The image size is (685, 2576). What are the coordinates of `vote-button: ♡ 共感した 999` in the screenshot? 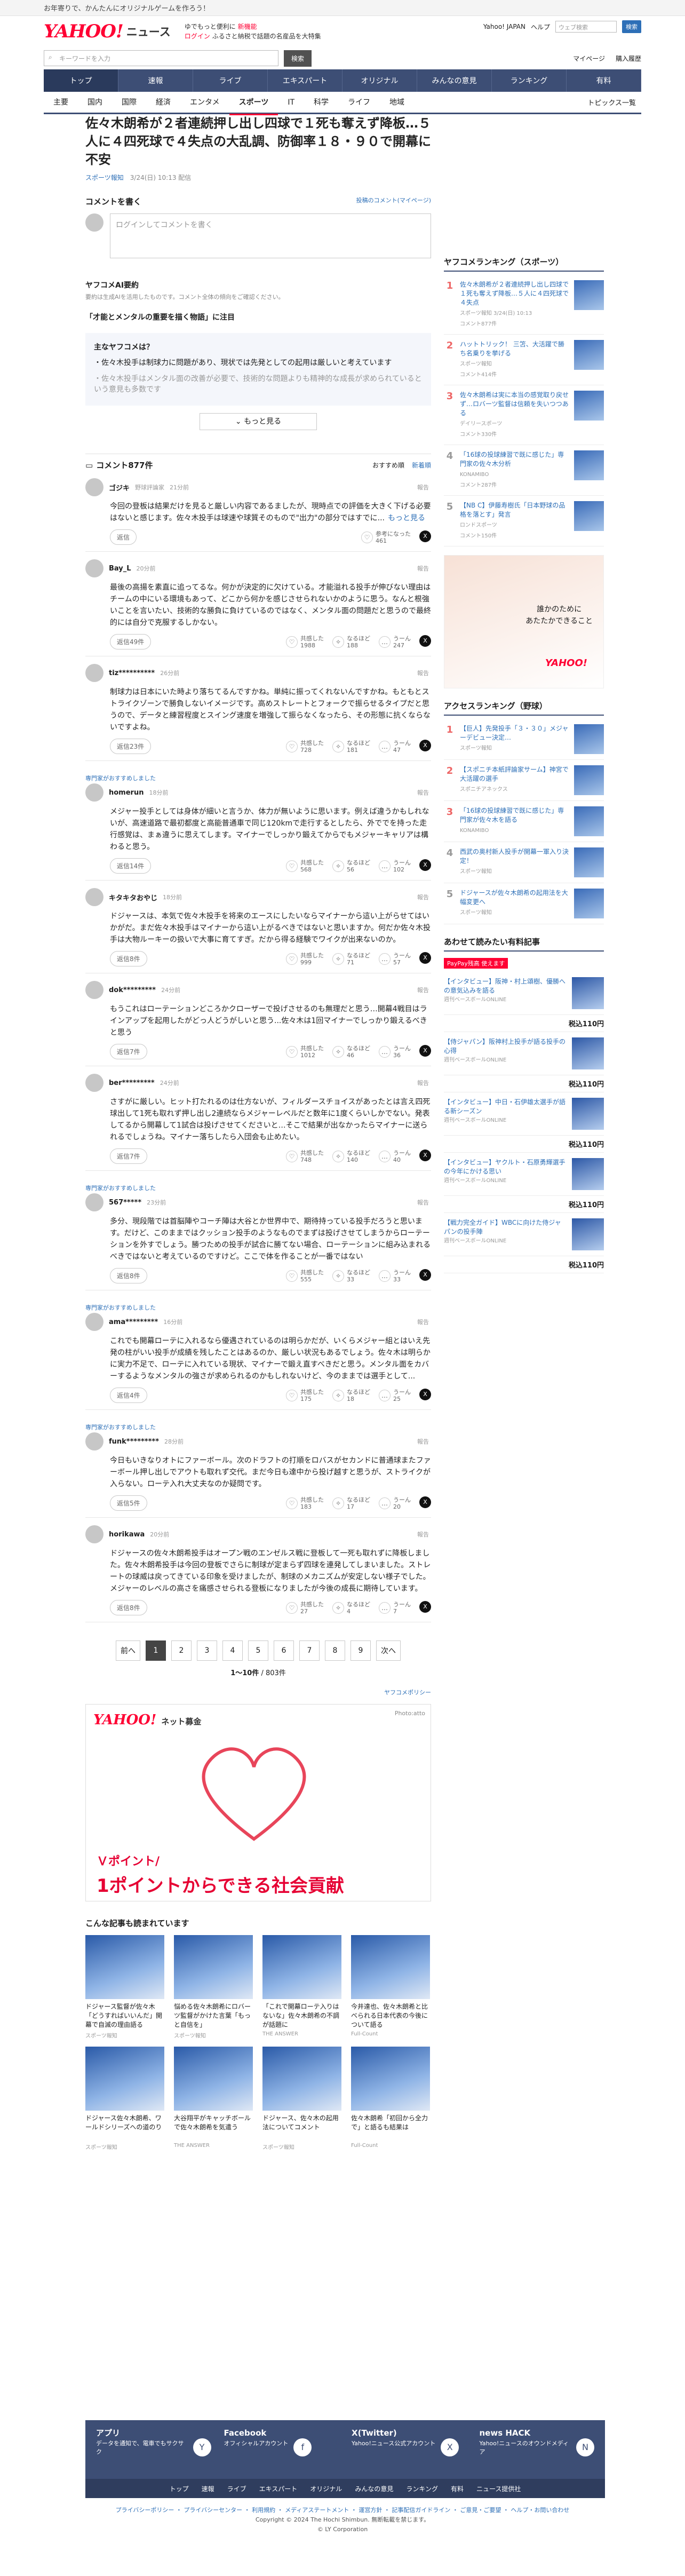 It's located at (305, 959).